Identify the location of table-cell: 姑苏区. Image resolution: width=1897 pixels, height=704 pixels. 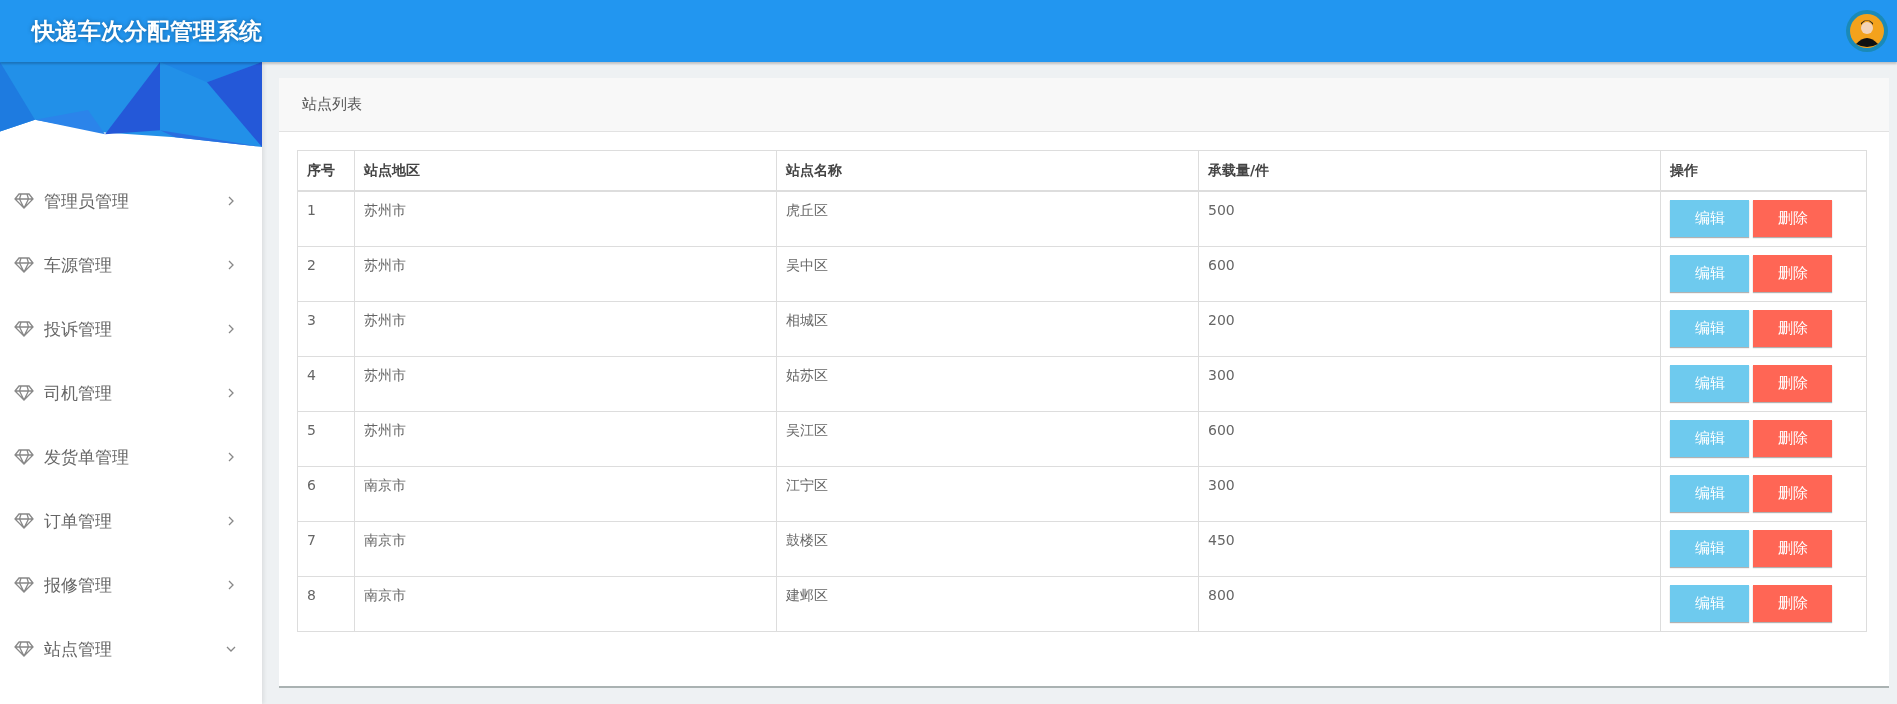
(987, 383).